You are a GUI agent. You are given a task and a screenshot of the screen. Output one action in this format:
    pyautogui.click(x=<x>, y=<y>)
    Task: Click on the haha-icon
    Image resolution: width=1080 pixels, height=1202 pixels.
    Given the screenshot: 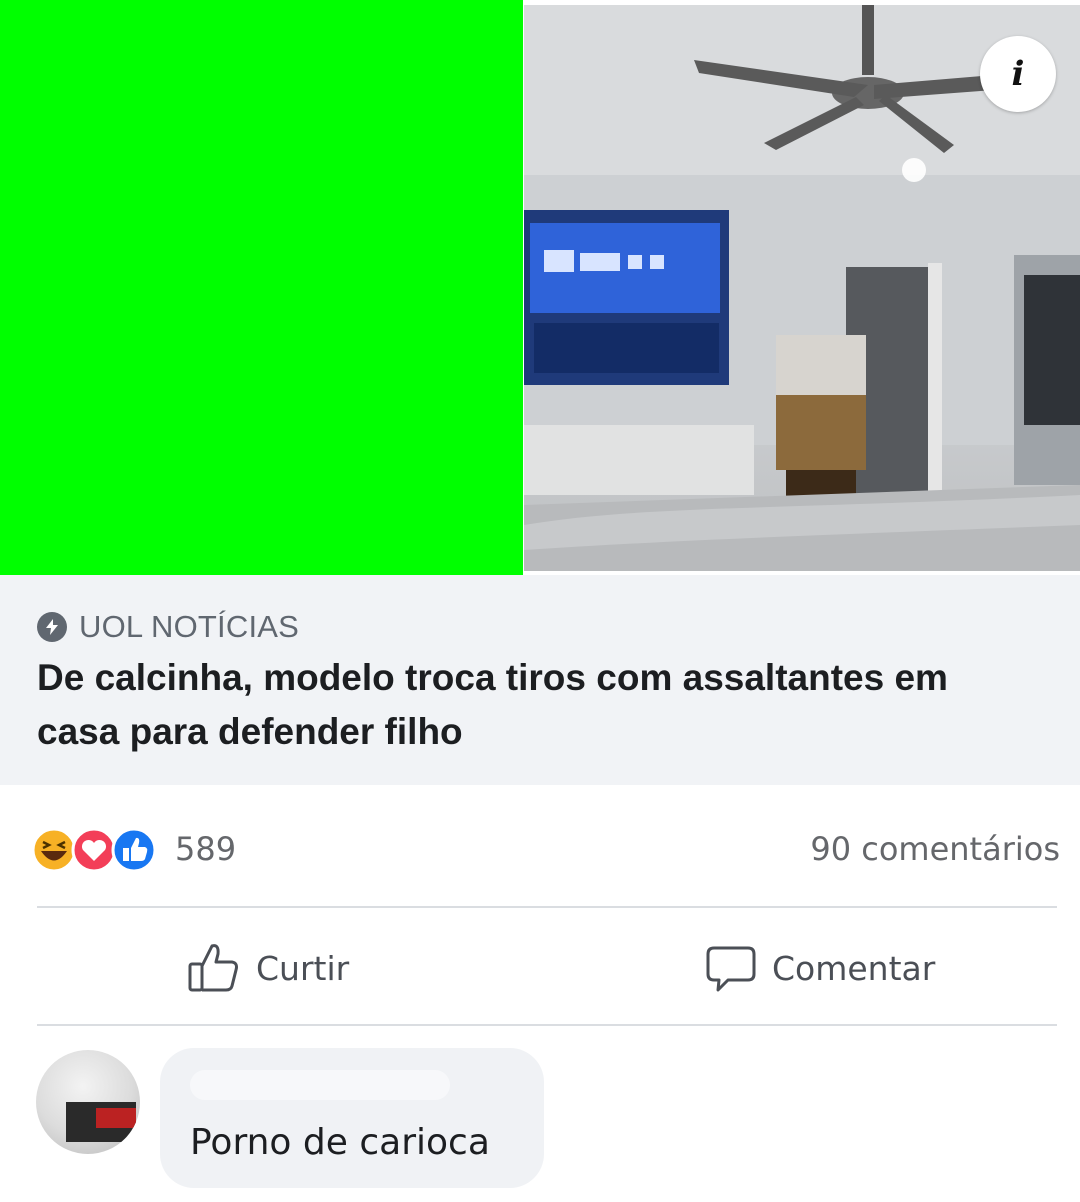 What is the action you would take?
    pyautogui.click(x=54, y=850)
    